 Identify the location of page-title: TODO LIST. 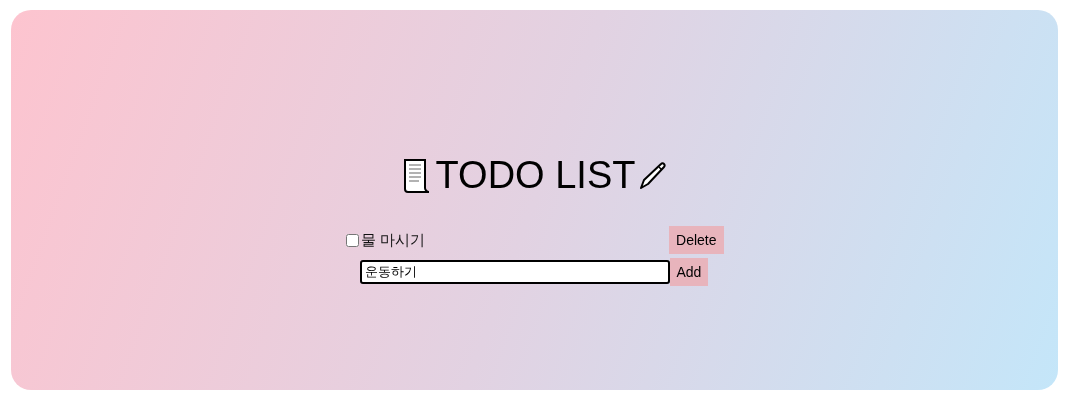
(535, 175).